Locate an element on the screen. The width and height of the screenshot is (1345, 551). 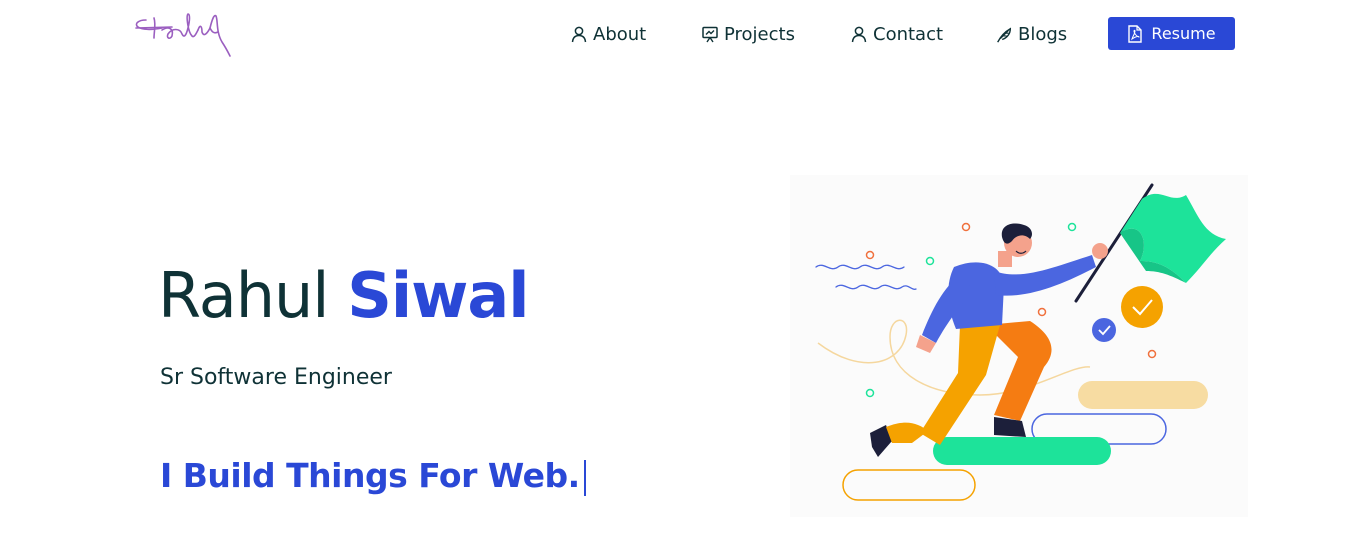
nav-blogs-label: Blogs is located at coordinates (1043, 34).